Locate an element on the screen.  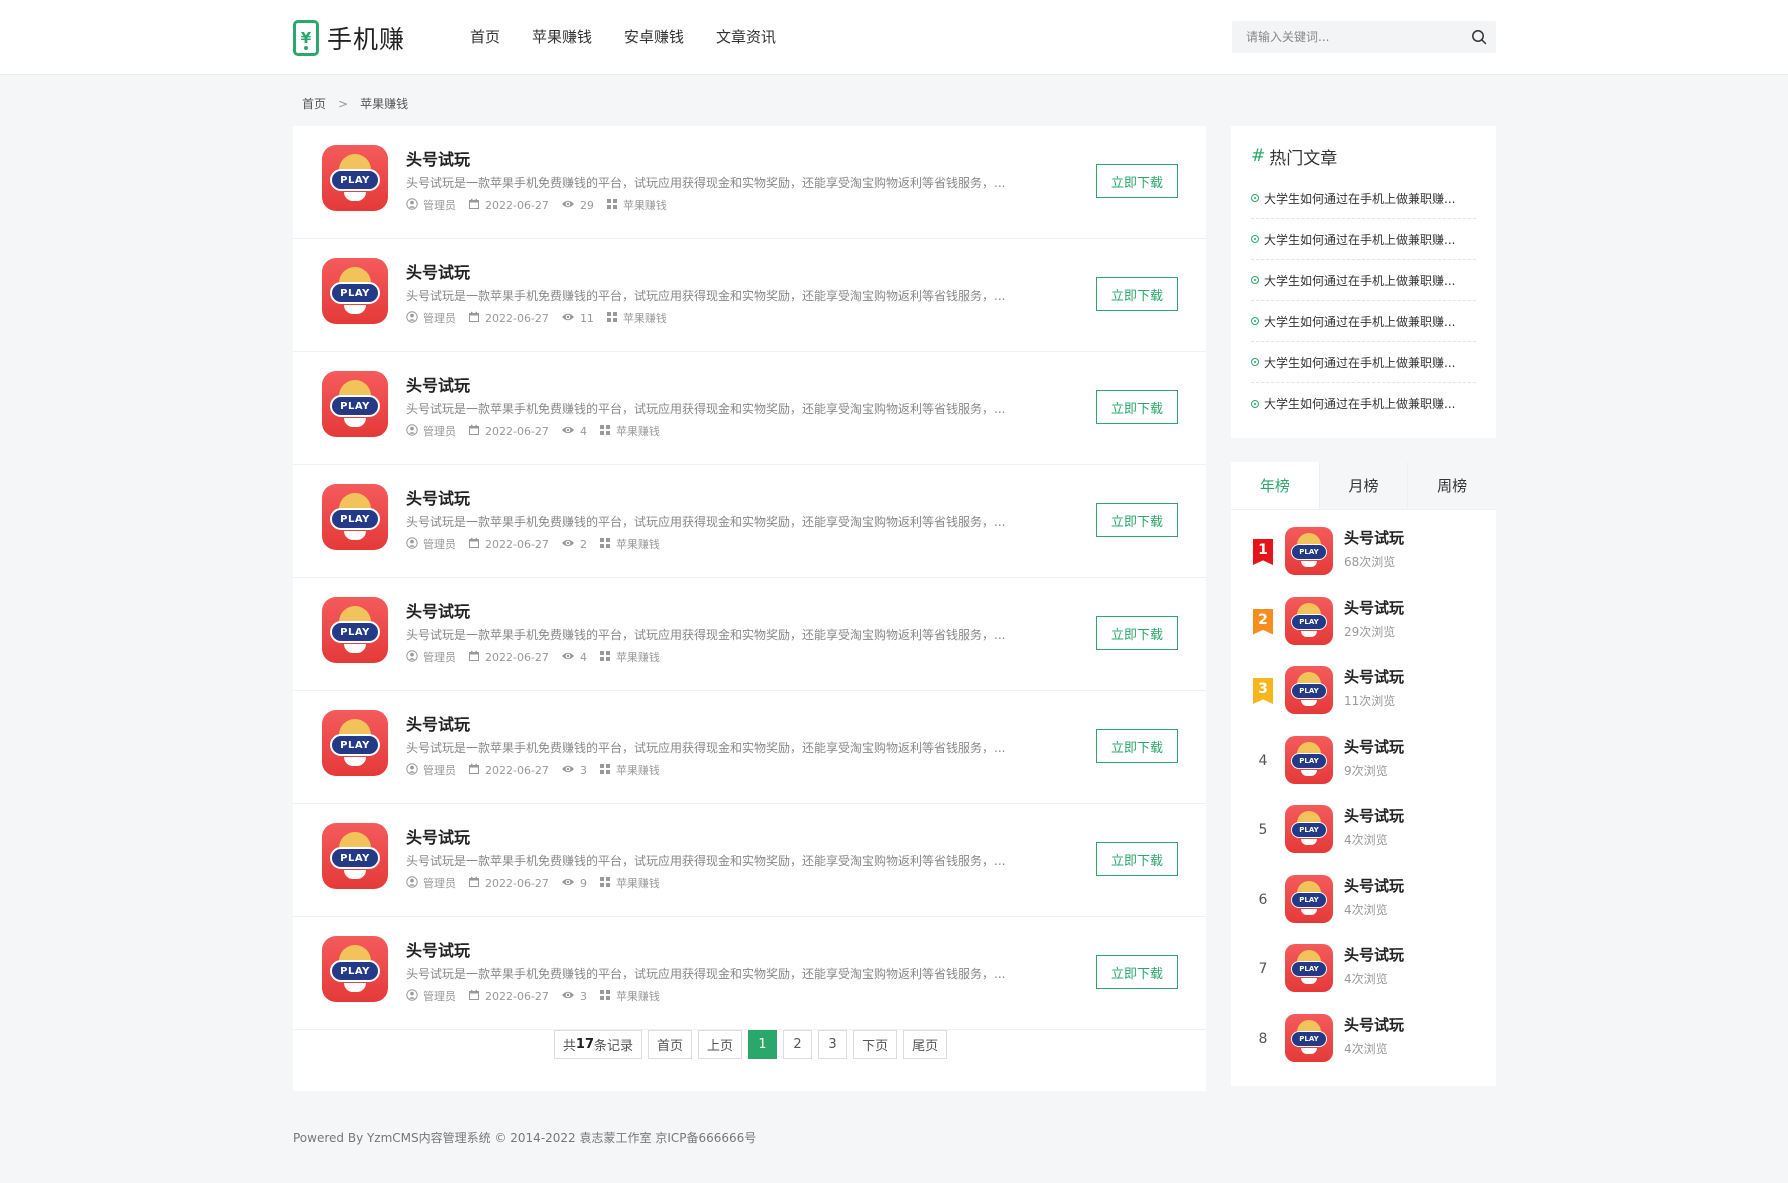
pagination-next: 下页 is located at coordinates (875, 1044).